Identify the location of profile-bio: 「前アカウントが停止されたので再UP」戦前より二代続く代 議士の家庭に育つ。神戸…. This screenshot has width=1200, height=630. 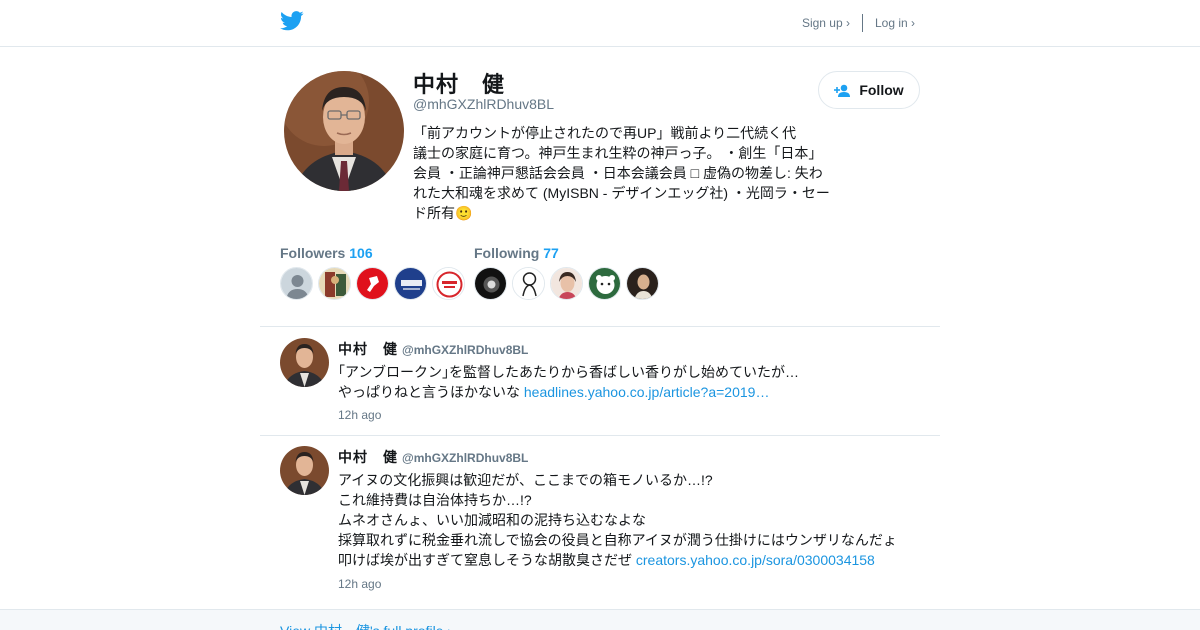
(623, 173).